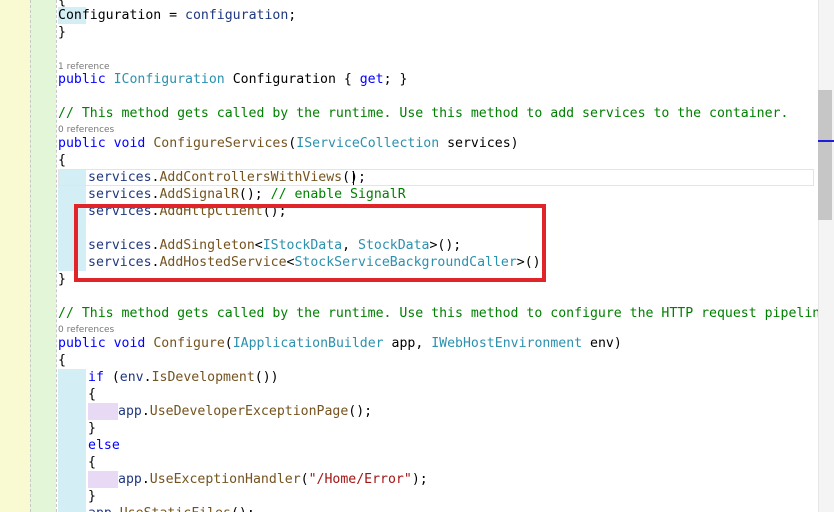  Describe the element at coordinates (247, 194) in the screenshot. I see `code-line: services.AddSignalR(); // enable SignalR` at that location.